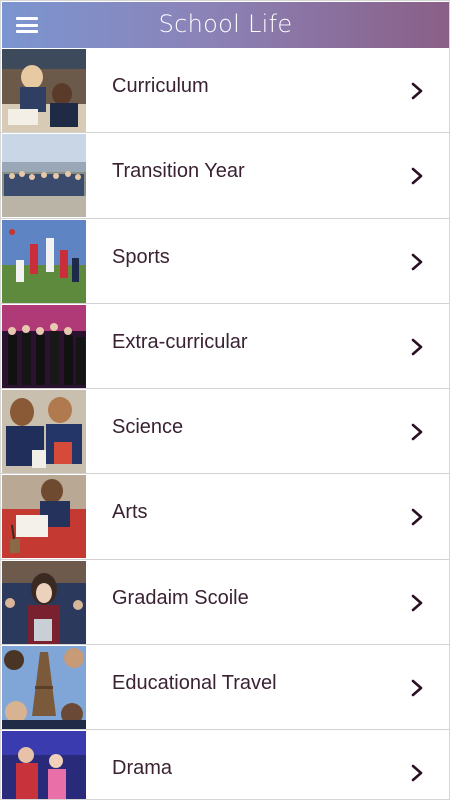 Image resolution: width=450 pixels, height=800 pixels. I want to click on transition-year-thumbnail, so click(44, 176).